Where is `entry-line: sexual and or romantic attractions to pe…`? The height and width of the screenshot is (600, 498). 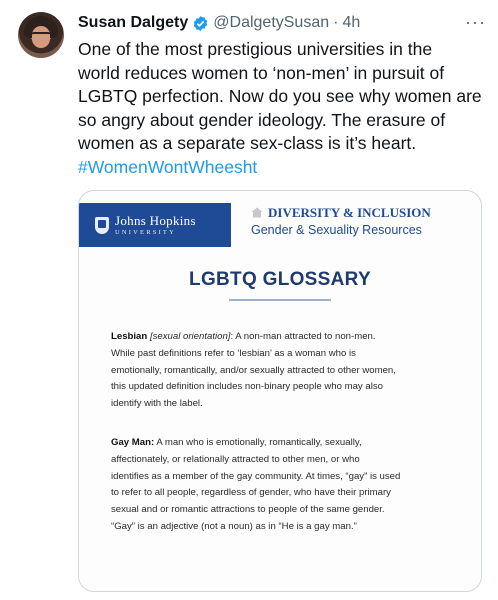 entry-line: sexual and or romantic attractions to pe… is located at coordinates (248, 510).